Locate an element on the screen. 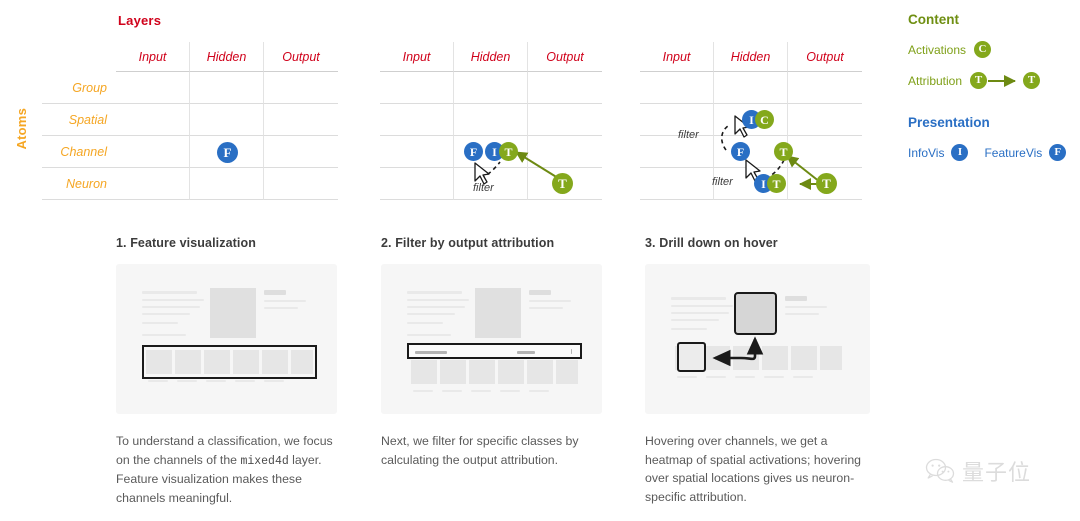 The width and height of the screenshot is (1080, 521). matrix-1-col-input: Input is located at coordinates (153, 57).